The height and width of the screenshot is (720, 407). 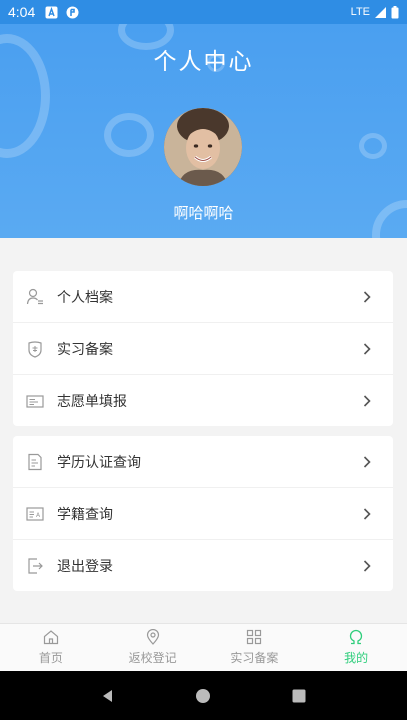 I want to click on home-circle-icon, so click(x=203, y=695).